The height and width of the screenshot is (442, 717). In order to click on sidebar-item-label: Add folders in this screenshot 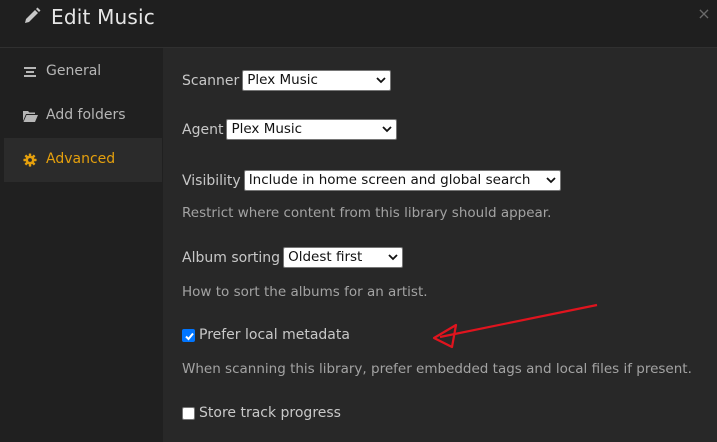, I will do `click(86, 115)`.